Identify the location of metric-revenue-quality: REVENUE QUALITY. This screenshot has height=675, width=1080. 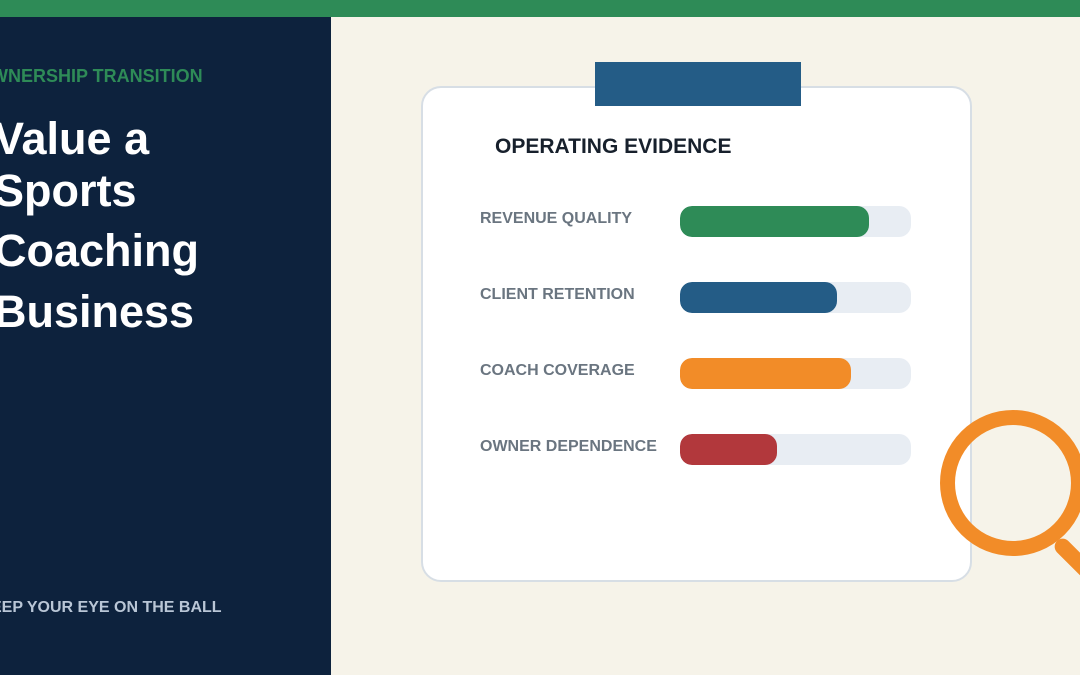
(696, 221).